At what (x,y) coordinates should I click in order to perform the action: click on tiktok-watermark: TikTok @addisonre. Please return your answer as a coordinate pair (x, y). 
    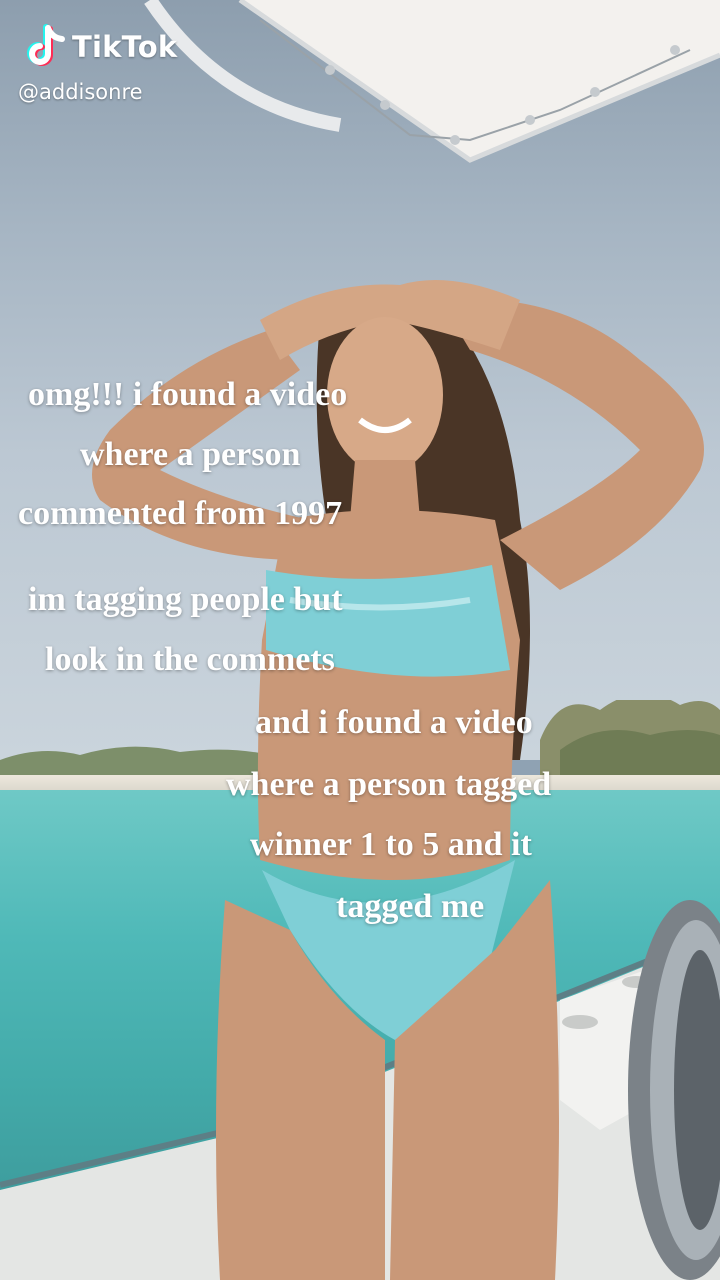
    Looking at the image, I should click on (97, 63).